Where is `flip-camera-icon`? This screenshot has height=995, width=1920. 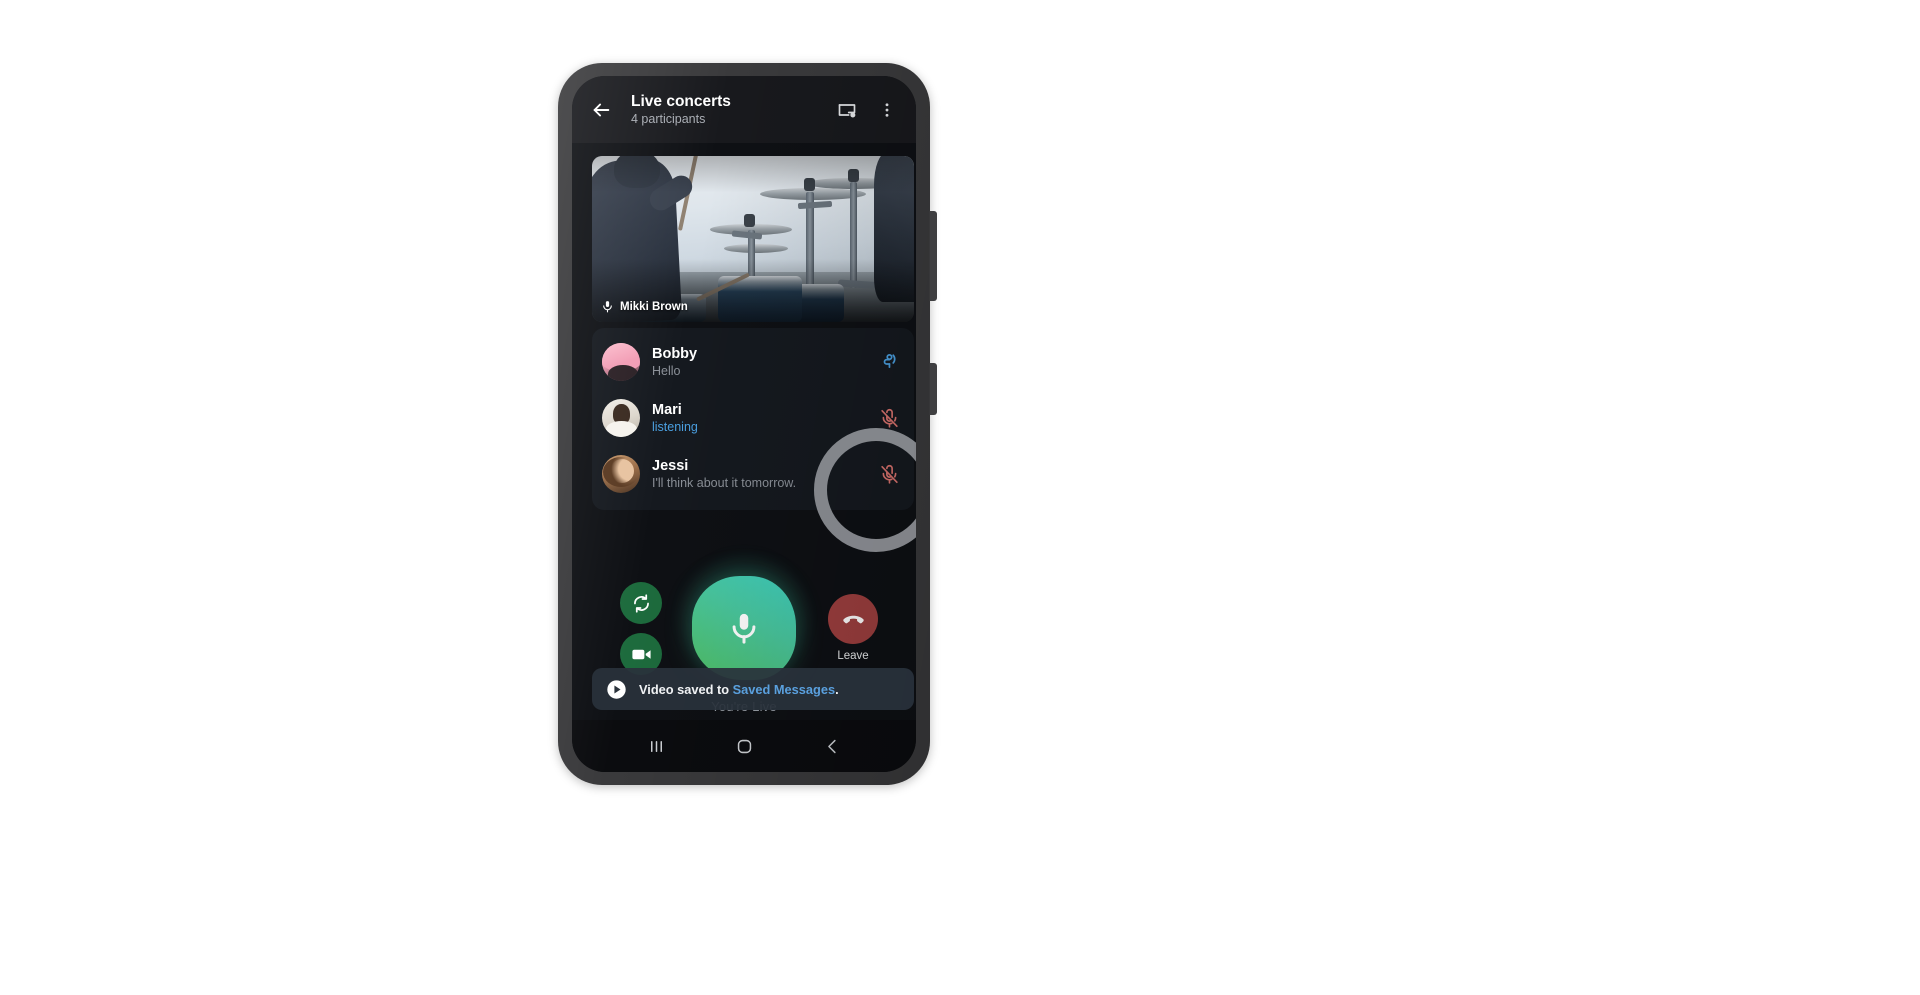
flip-camera-icon is located at coordinates (641, 603).